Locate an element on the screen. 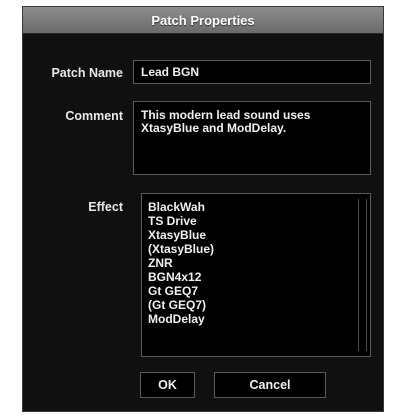 The image size is (406, 419). effect-list-item: TS Drive is located at coordinates (256, 221).